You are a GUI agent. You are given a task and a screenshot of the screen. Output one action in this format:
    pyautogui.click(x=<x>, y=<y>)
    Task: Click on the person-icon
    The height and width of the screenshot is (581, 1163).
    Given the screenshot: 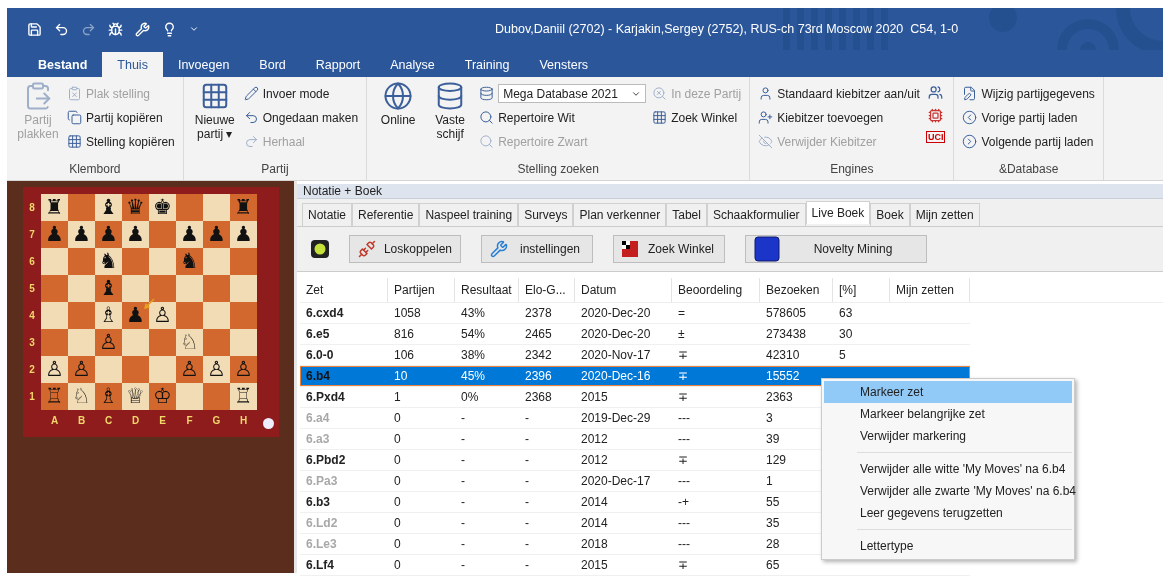 What is the action you would take?
    pyautogui.click(x=766, y=93)
    